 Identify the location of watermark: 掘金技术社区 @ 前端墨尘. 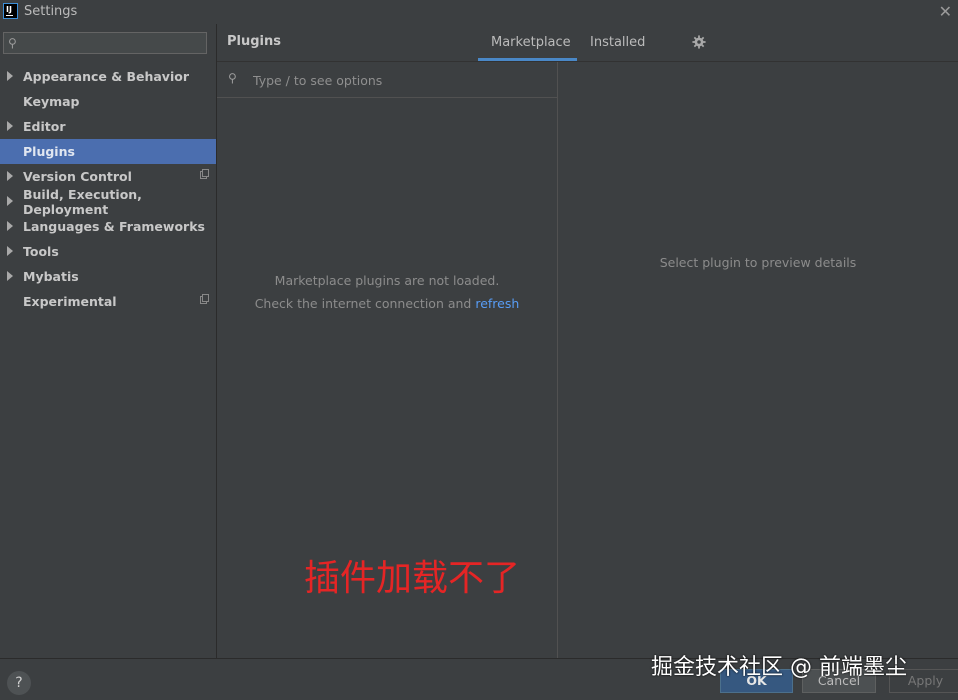
(779, 667).